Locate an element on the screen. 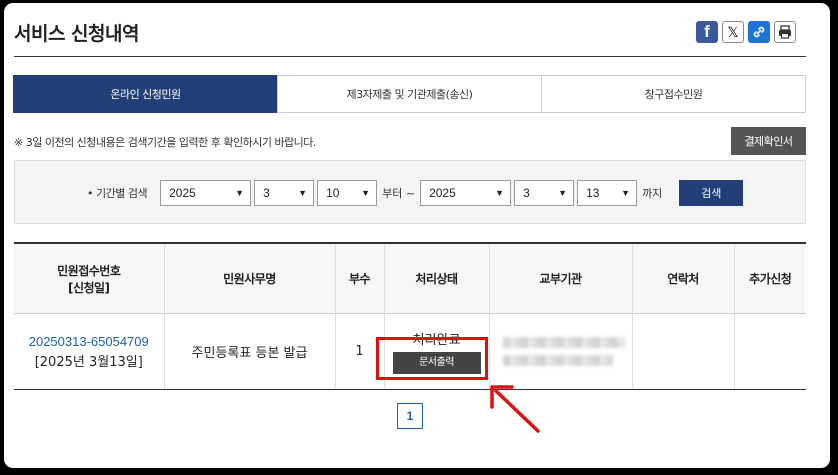 This screenshot has width=838, height=475. payment-receipt-button: 결제확인서 is located at coordinates (768, 141).